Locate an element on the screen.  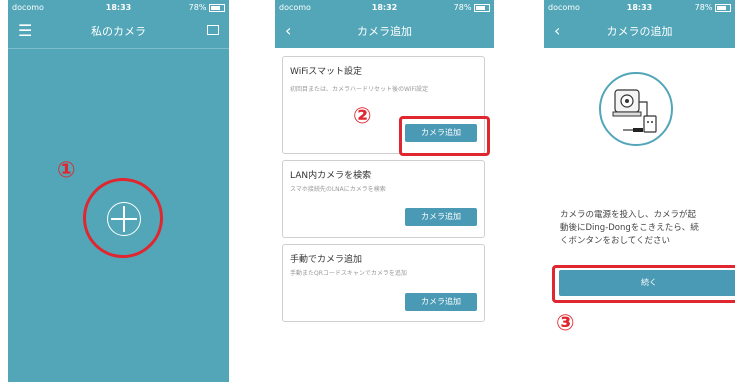
page-title: 私のカメラ is located at coordinates (118, 31).